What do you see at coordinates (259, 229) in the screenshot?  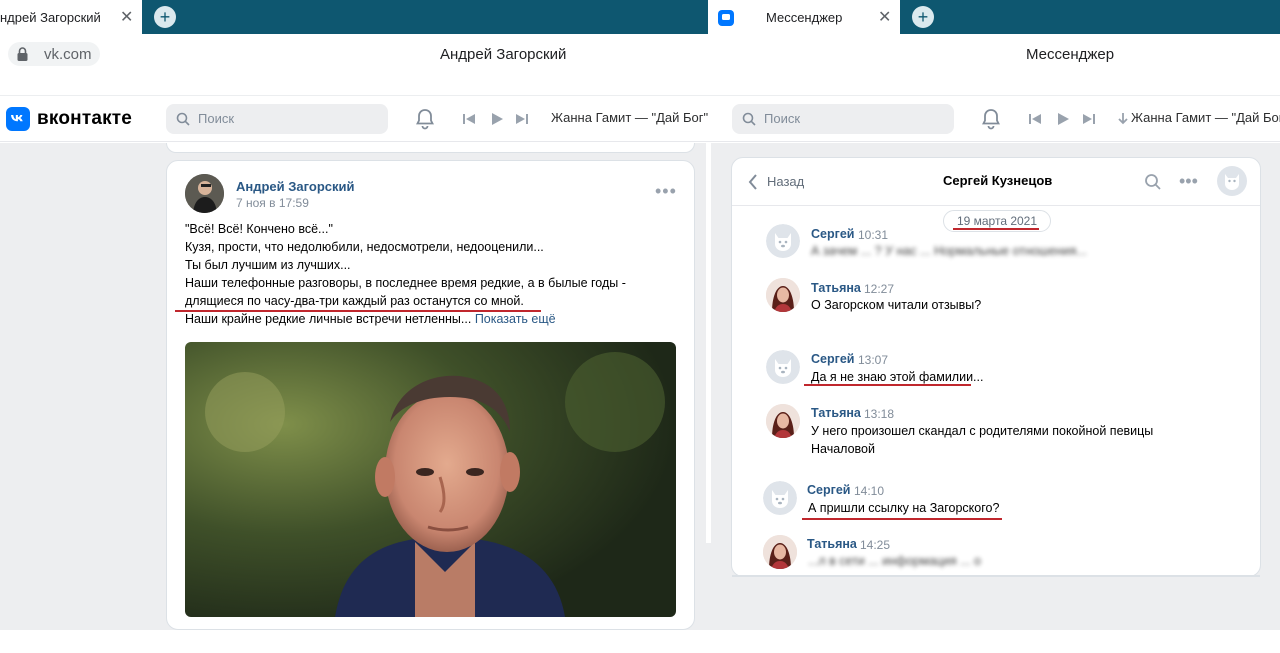 I see `post-line: "Всё! Всё! Кончено всё..."` at bounding box center [259, 229].